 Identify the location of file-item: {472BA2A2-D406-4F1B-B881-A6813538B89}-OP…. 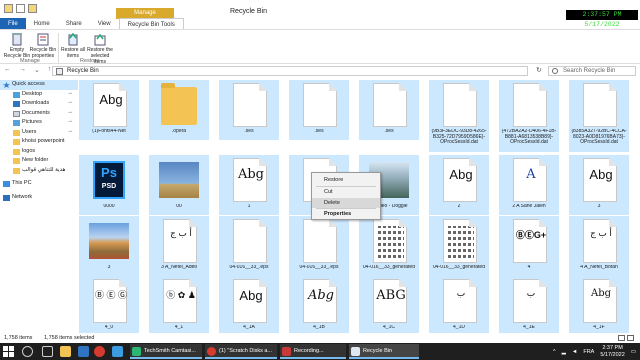
(529, 116).